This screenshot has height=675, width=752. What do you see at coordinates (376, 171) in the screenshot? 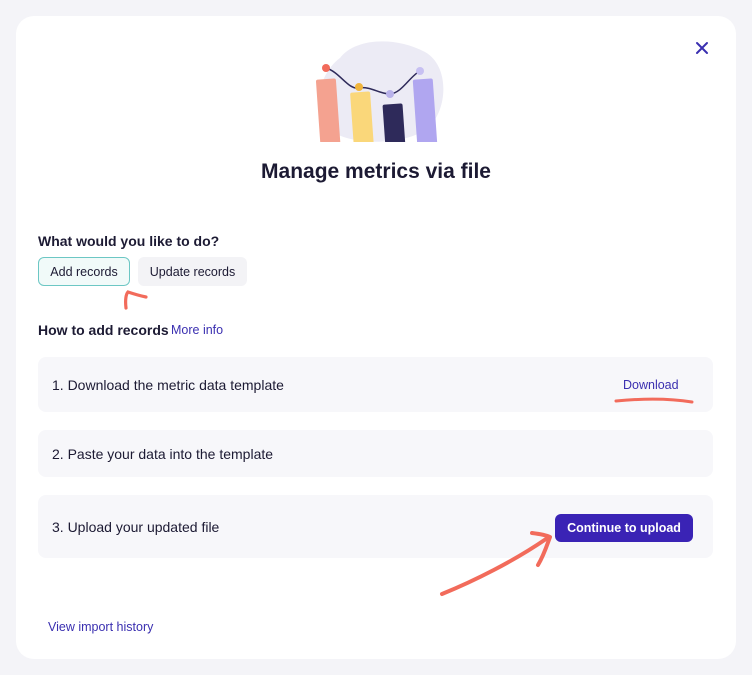
I see `dialog-title: Manage metrics via file` at bounding box center [376, 171].